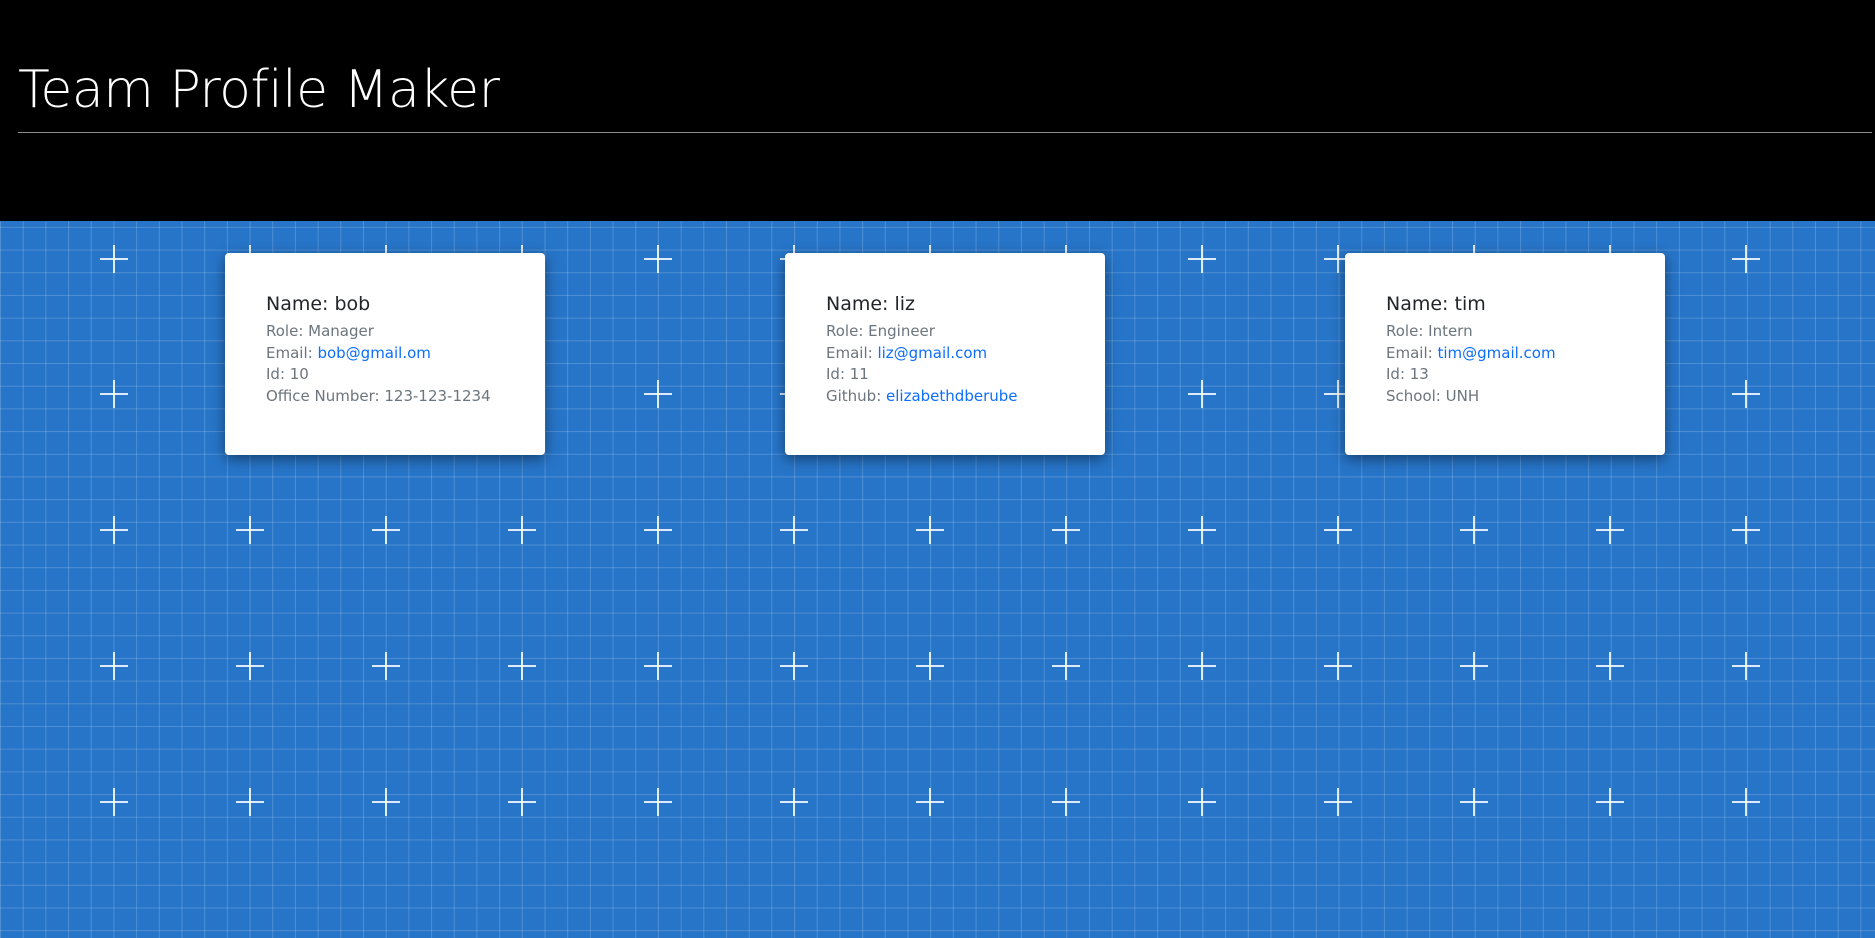 Image resolution: width=1875 pixels, height=938 pixels. I want to click on card-email-row: Email: bob@gmail.om, so click(405, 354).